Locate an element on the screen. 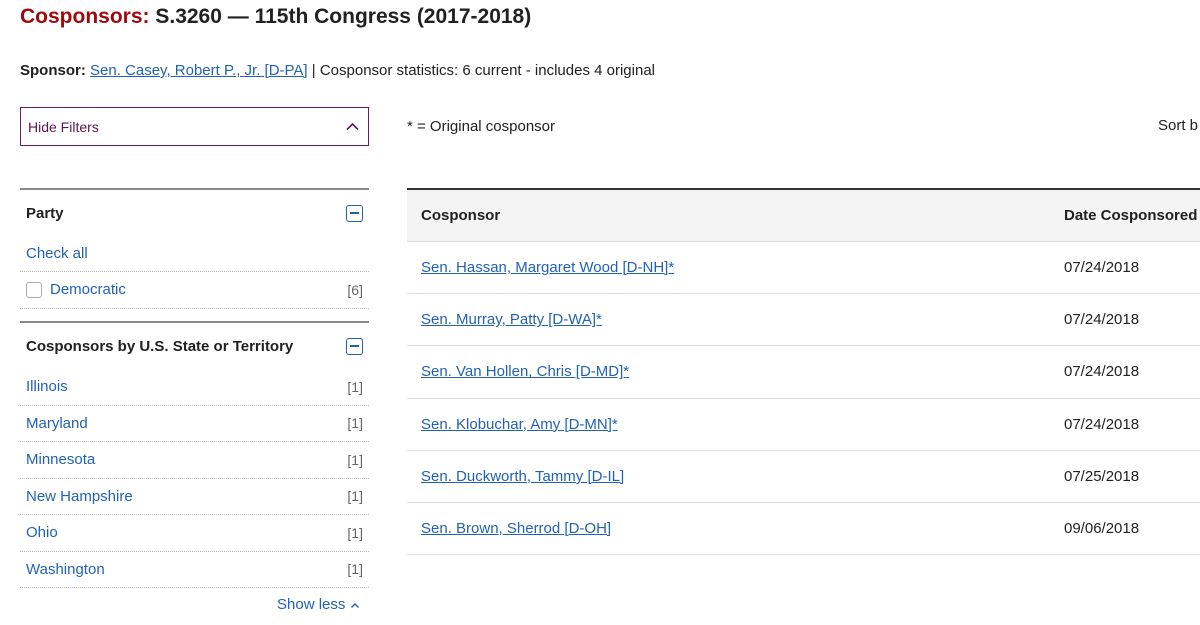 The height and width of the screenshot is (625, 1200). state-item-new-hampshire: New Hampshire [1] is located at coordinates (194, 497).